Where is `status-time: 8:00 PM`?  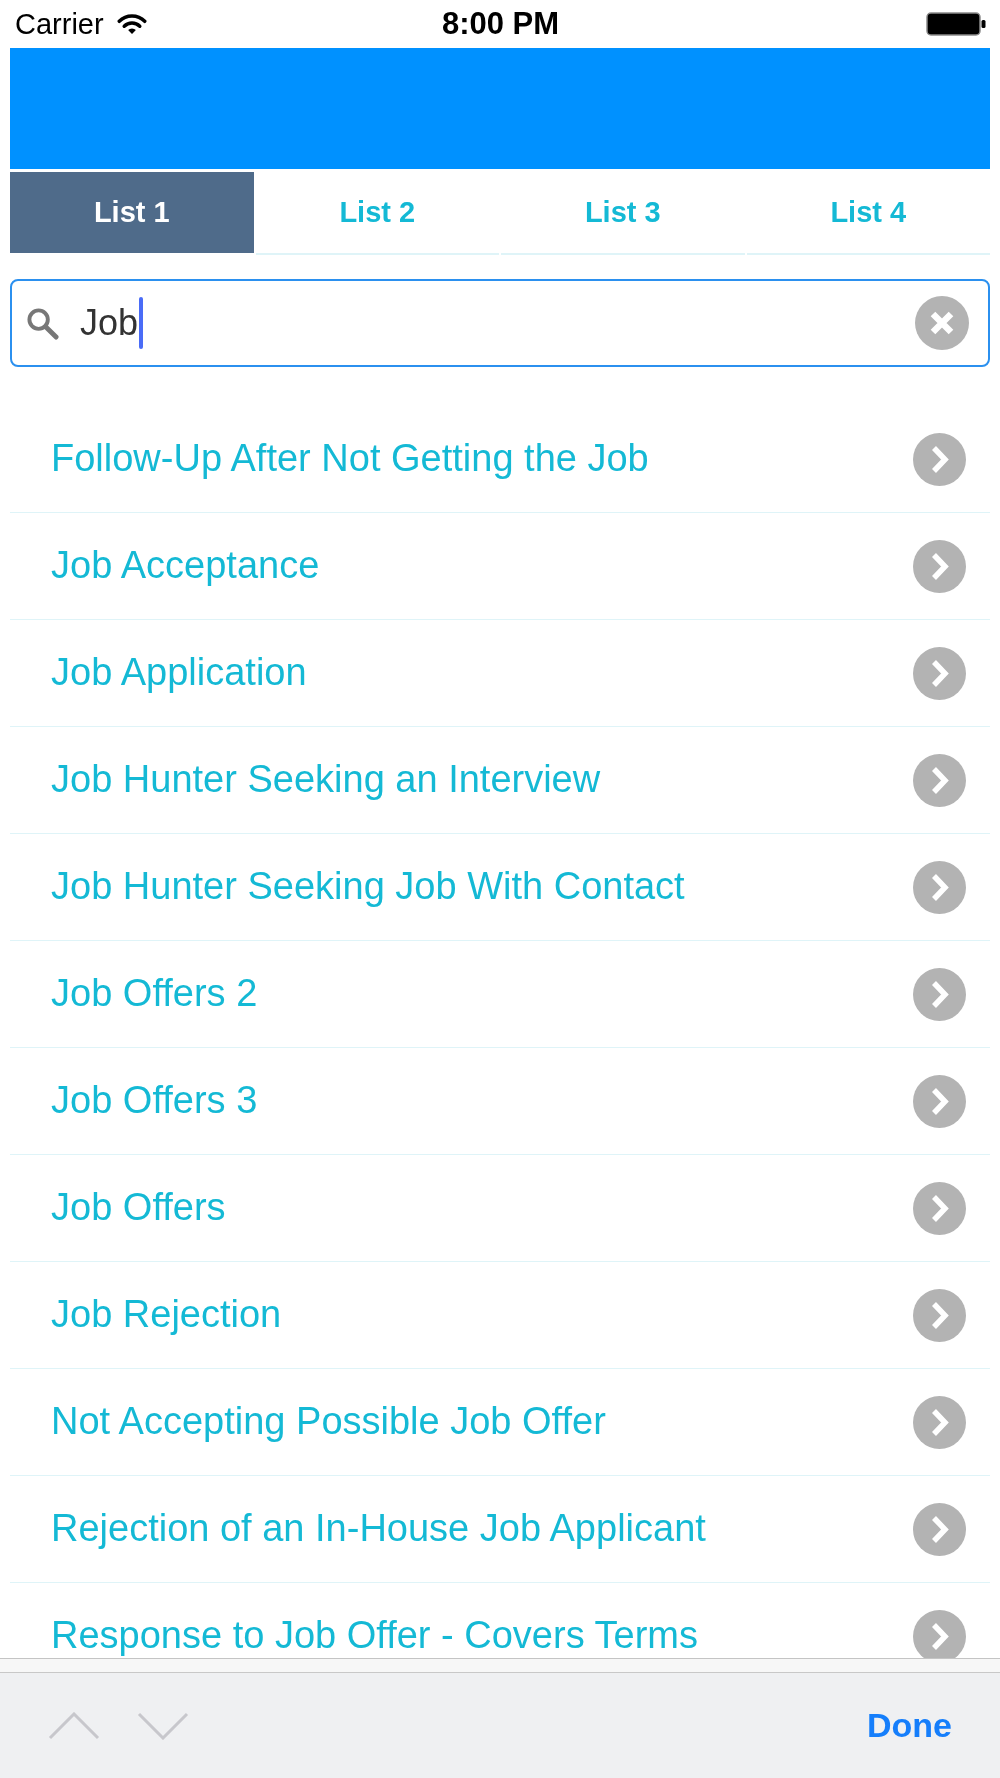
status-time: 8:00 PM is located at coordinates (500, 24).